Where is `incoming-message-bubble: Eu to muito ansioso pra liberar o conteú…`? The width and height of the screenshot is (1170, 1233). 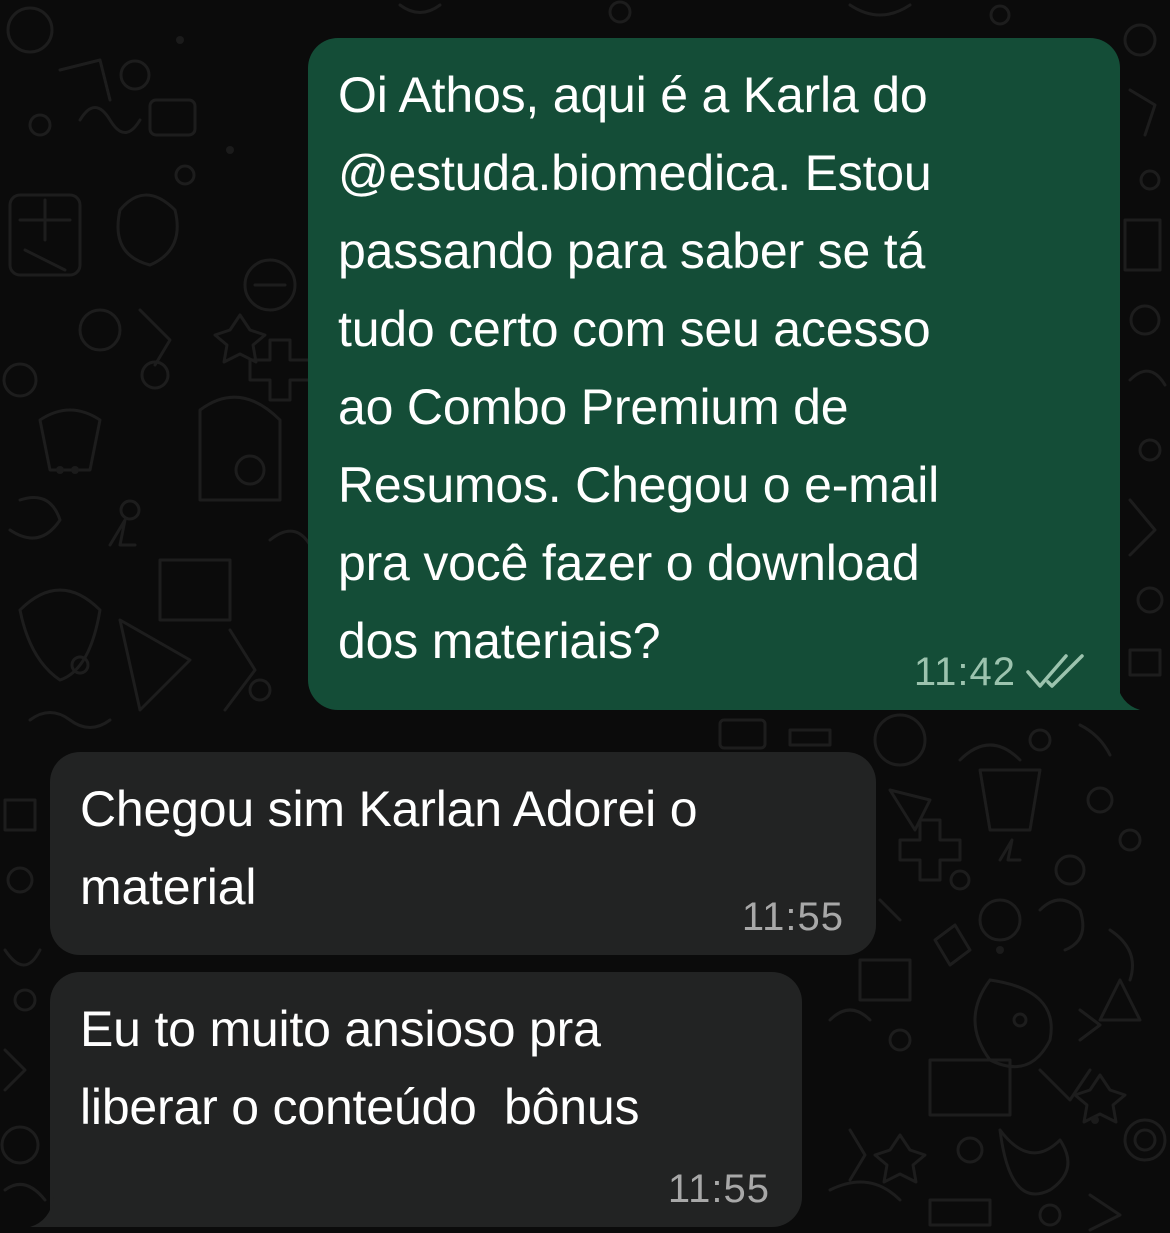
incoming-message-bubble: Eu to muito ansioso pra liberar o conteú… is located at coordinates (416, 1099).